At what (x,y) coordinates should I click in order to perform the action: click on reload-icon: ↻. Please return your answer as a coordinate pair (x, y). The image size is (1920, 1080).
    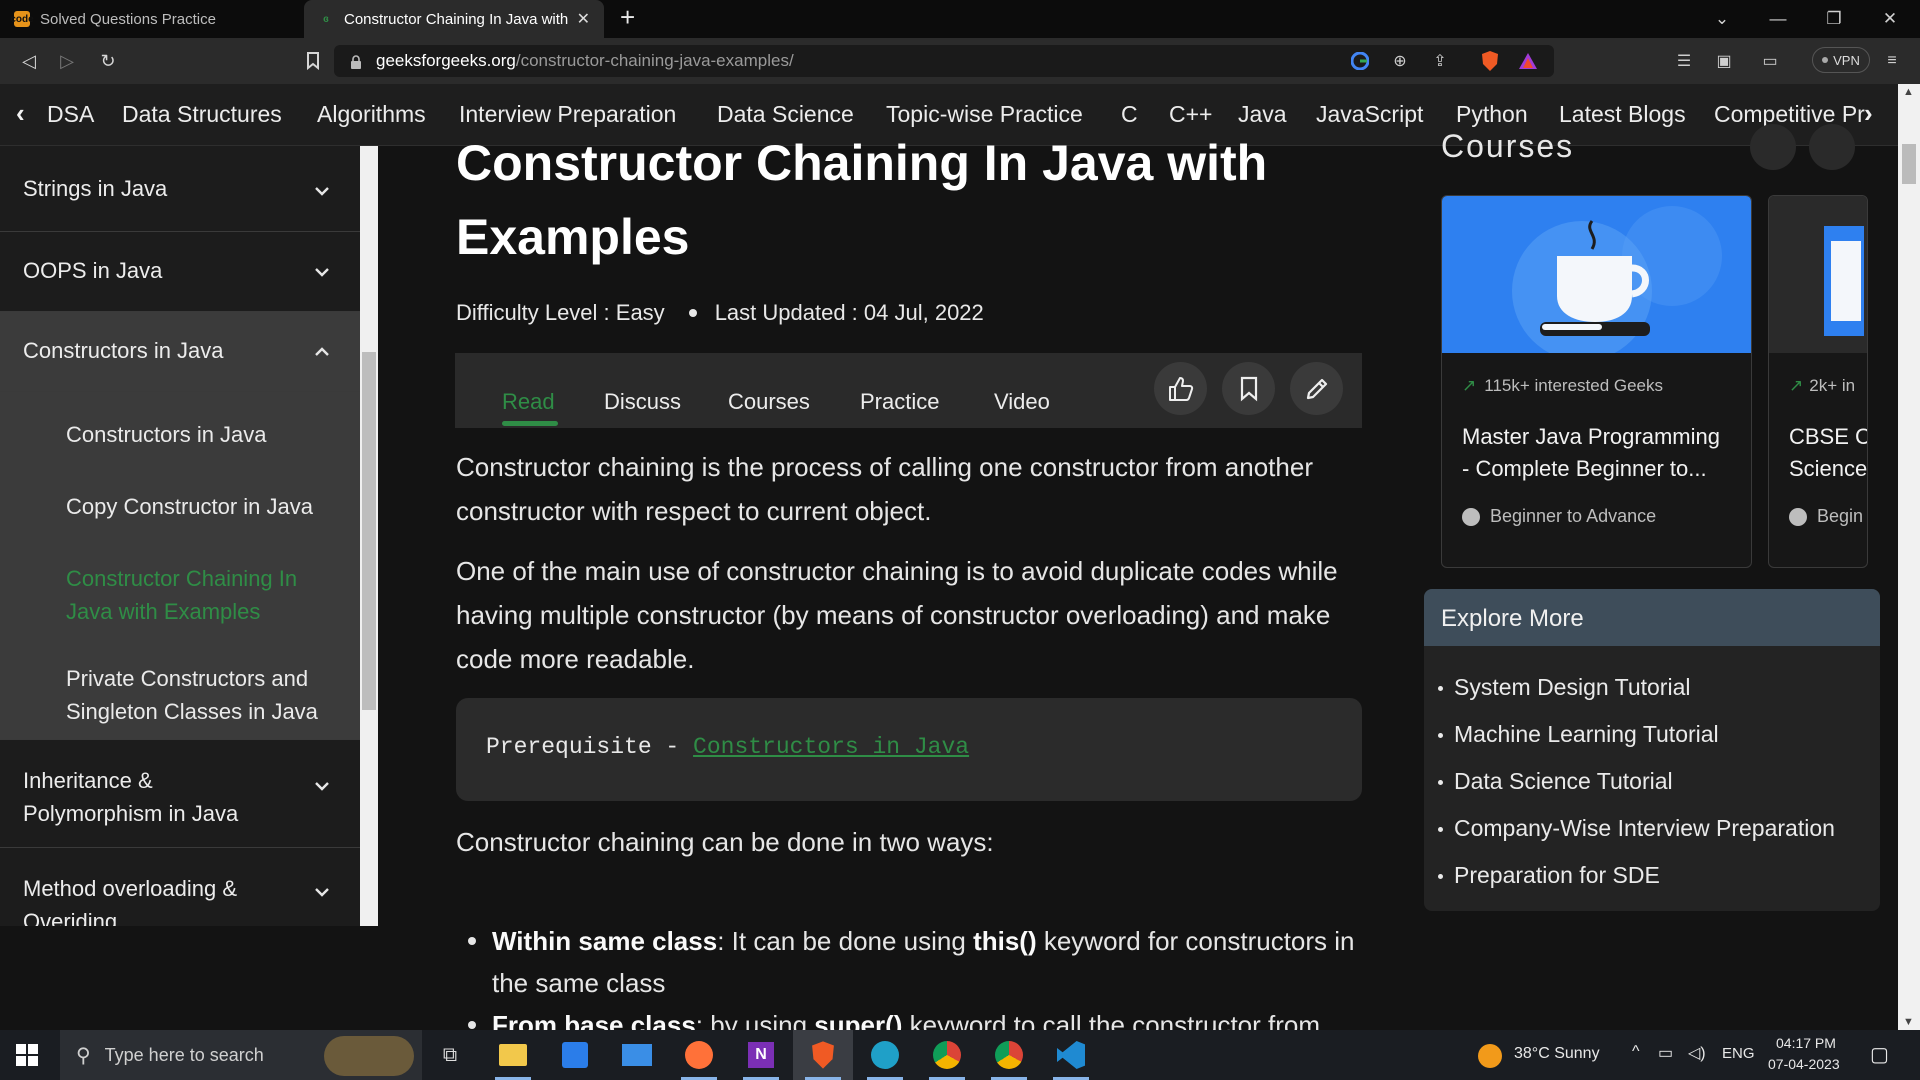
    Looking at the image, I should click on (108, 61).